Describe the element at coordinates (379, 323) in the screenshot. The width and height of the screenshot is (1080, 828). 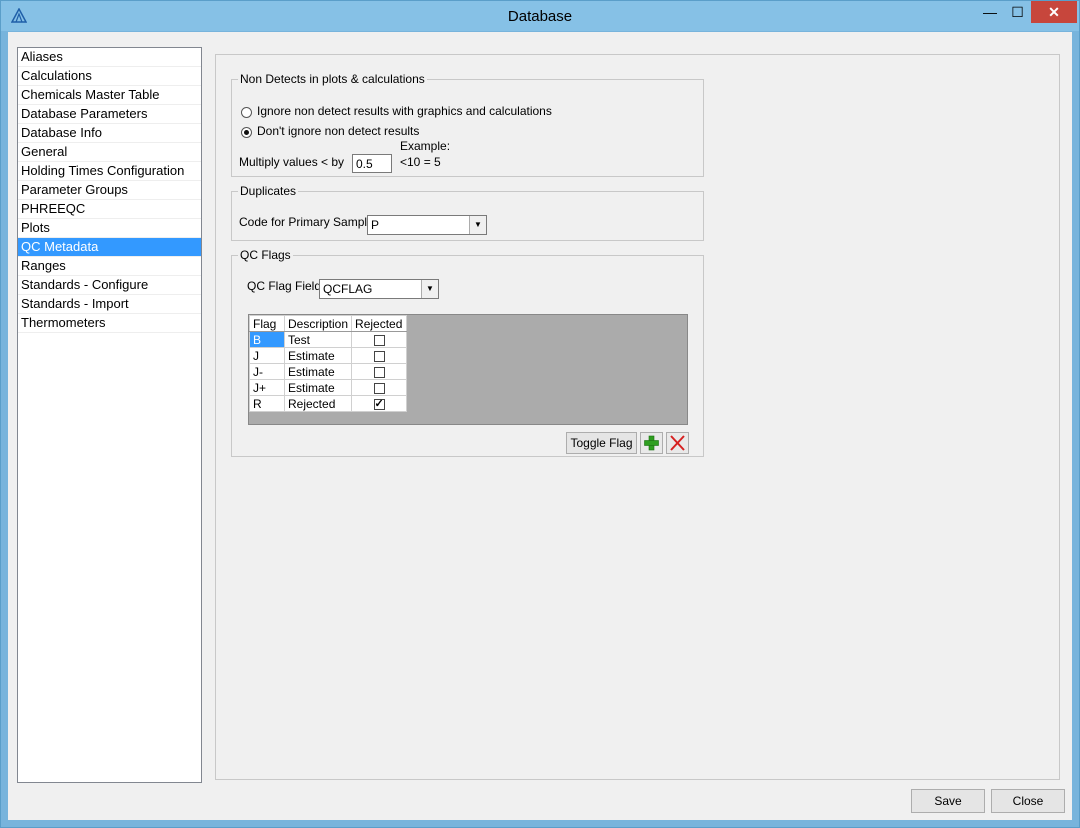
I see `column-header-rejected: Rejected` at that location.